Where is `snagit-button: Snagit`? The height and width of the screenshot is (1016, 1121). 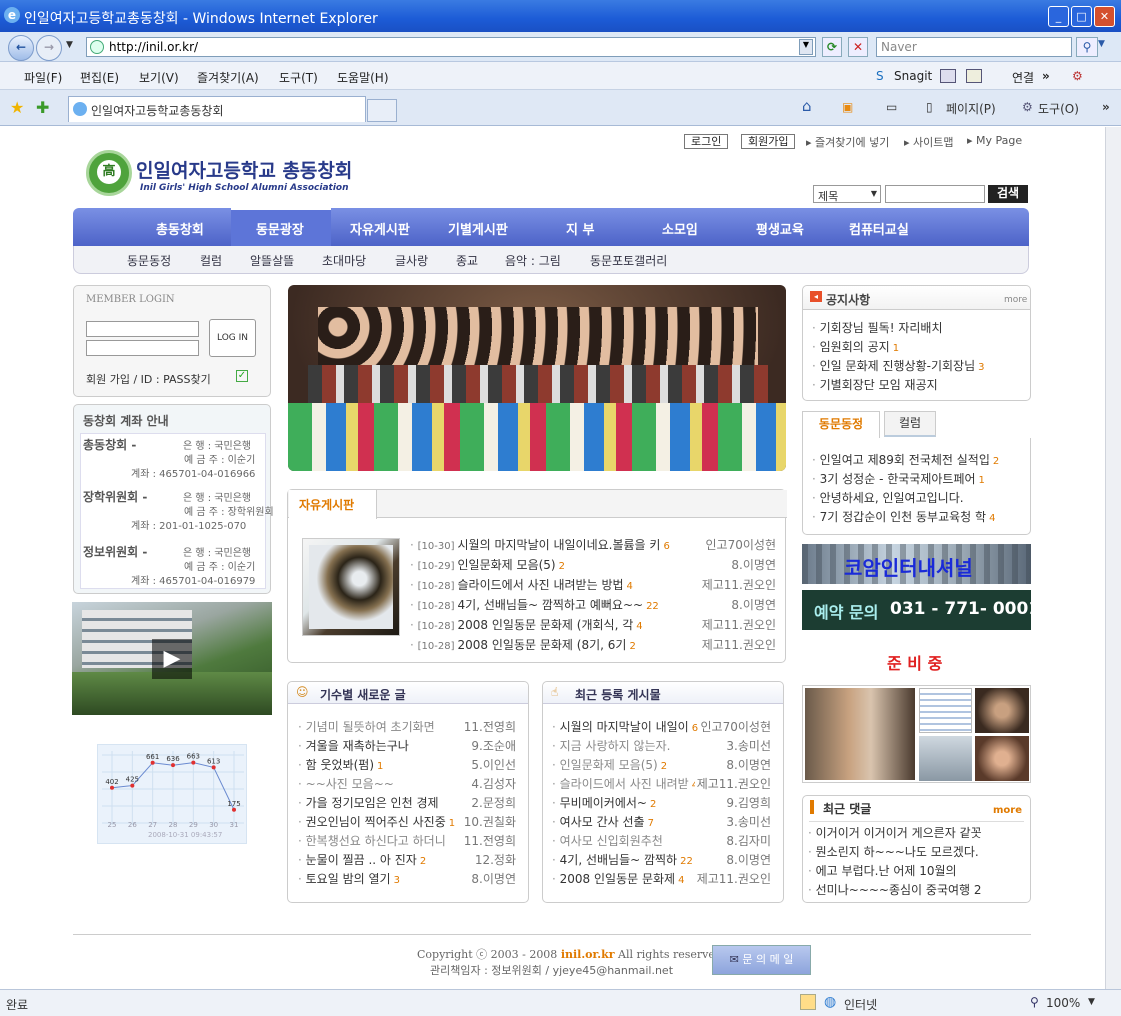 snagit-button: Snagit is located at coordinates (913, 76).